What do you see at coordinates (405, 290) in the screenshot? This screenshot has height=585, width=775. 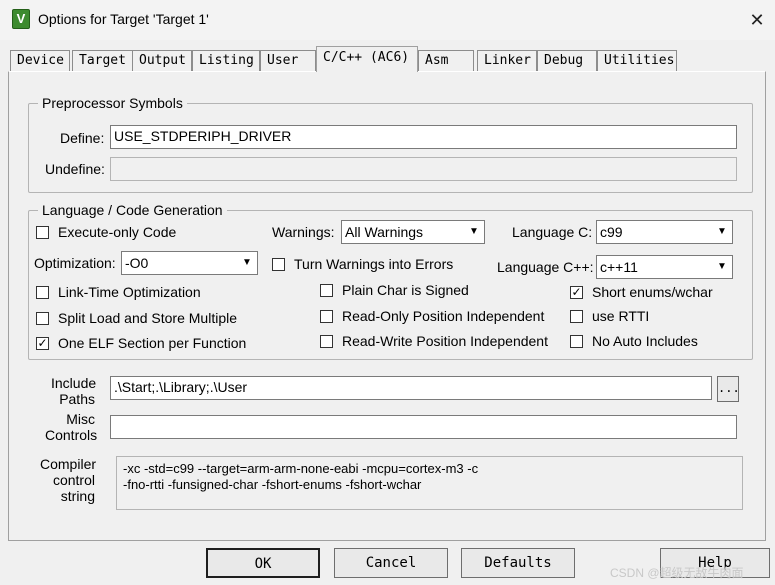 I see `plain-char-label: Plain Char is Signed` at bounding box center [405, 290].